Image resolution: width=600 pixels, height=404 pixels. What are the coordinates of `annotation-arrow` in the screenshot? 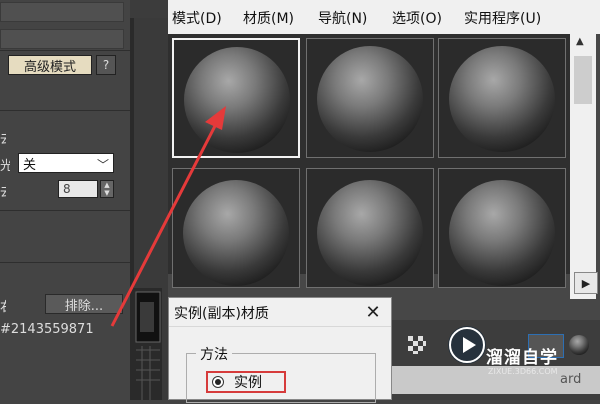 It's located at (168, 216).